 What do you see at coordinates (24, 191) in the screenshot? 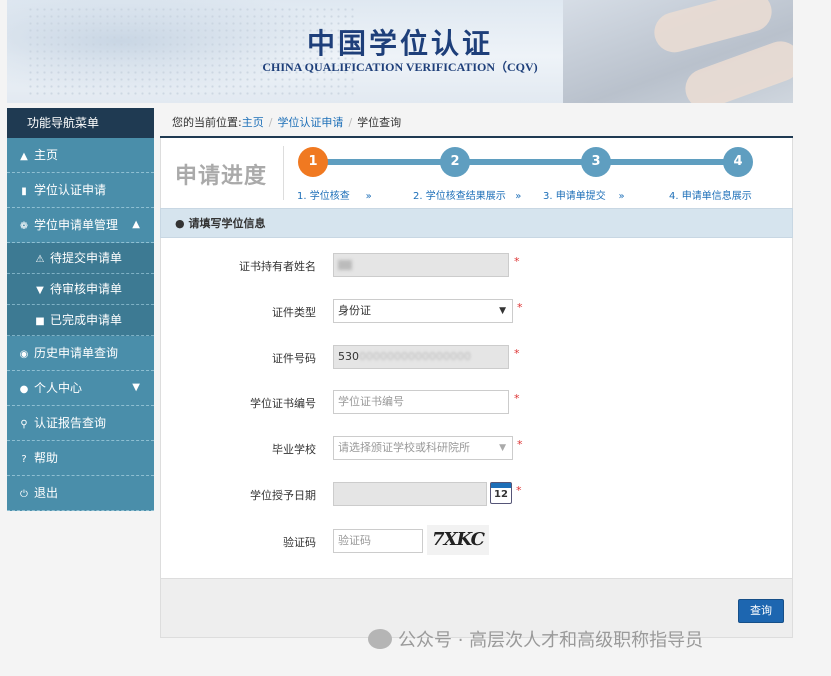
I see `document-icon: ▮` at bounding box center [24, 191].